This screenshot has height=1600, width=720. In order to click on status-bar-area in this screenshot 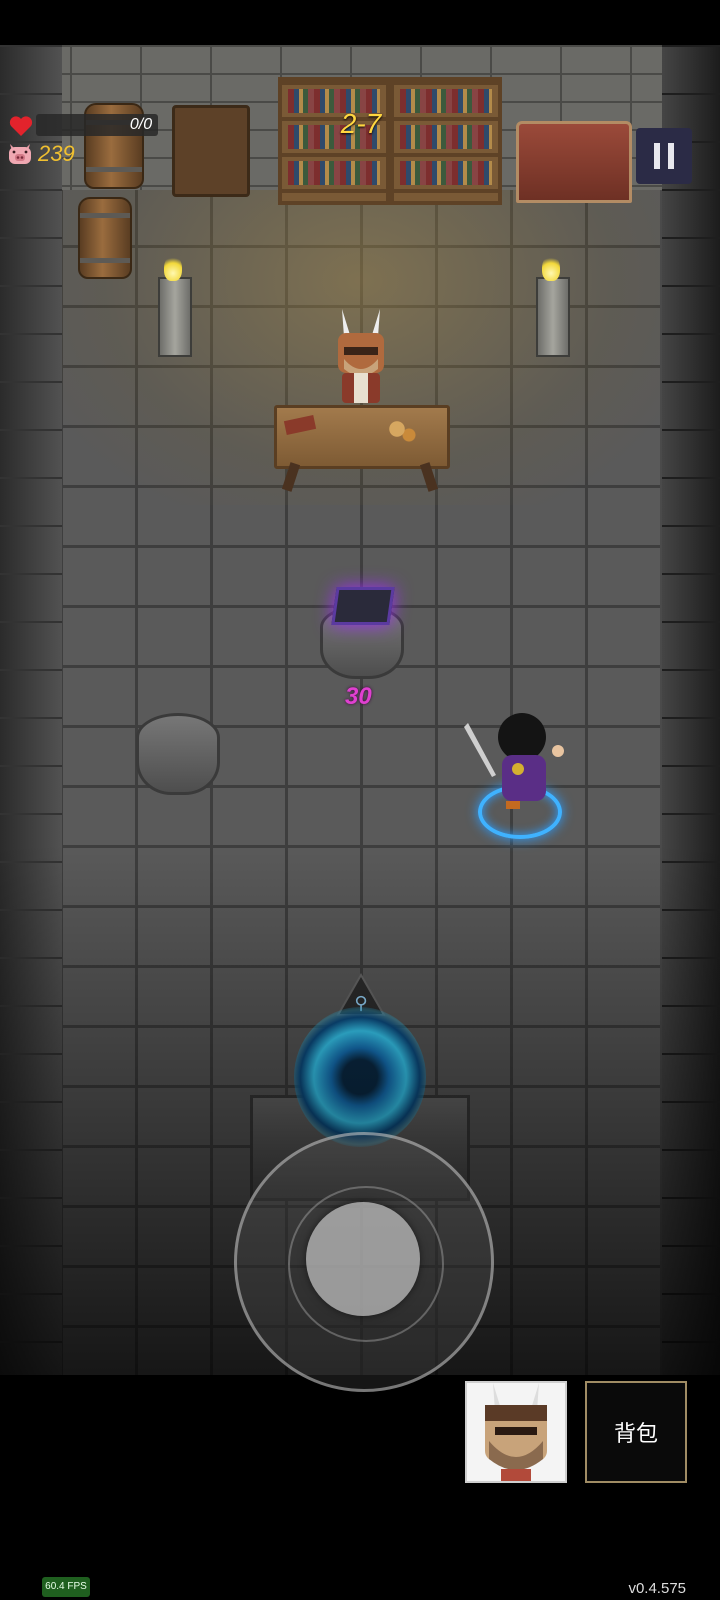, I will do `click(360, 22)`.